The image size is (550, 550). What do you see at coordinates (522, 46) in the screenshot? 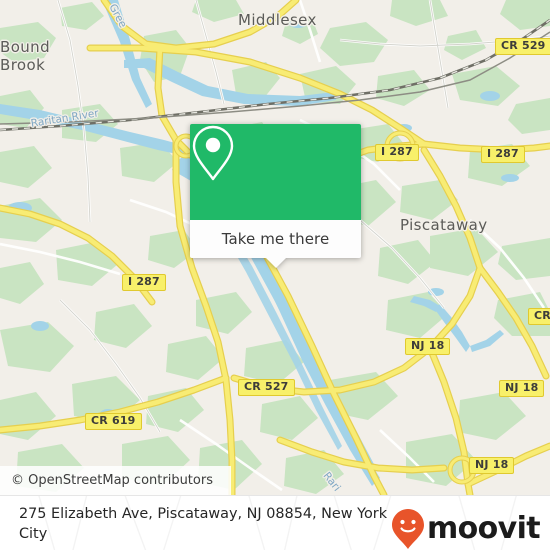
I see `road-shield: CR 529` at bounding box center [522, 46].